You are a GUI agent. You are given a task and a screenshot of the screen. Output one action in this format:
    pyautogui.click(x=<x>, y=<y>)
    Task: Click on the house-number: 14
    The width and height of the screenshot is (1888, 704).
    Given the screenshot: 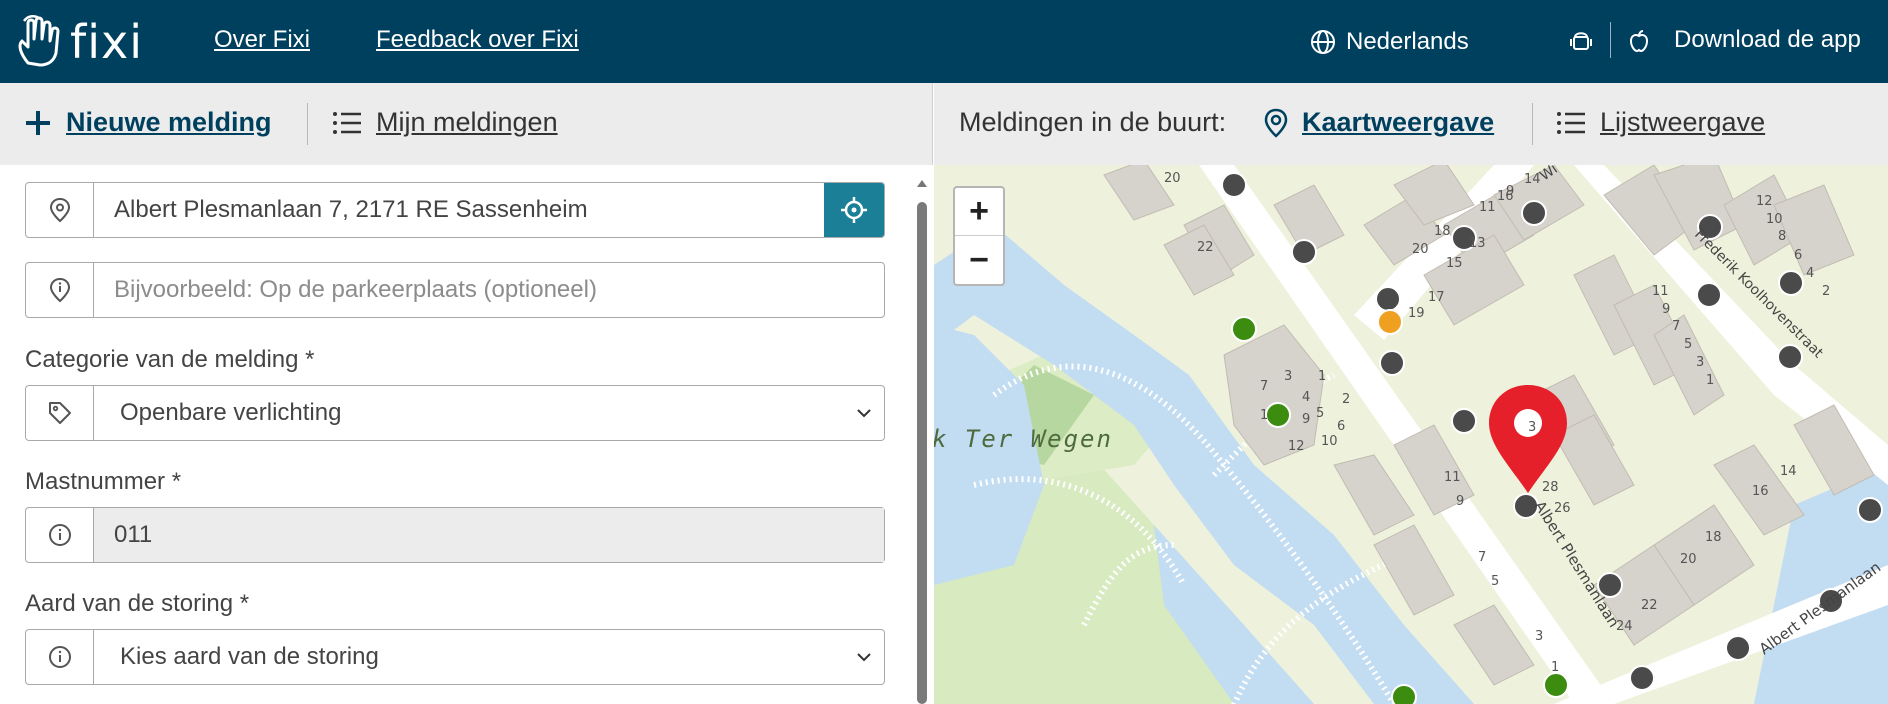 What is the action you would take?
    pyautogui.click(x=1788, y=471)
    